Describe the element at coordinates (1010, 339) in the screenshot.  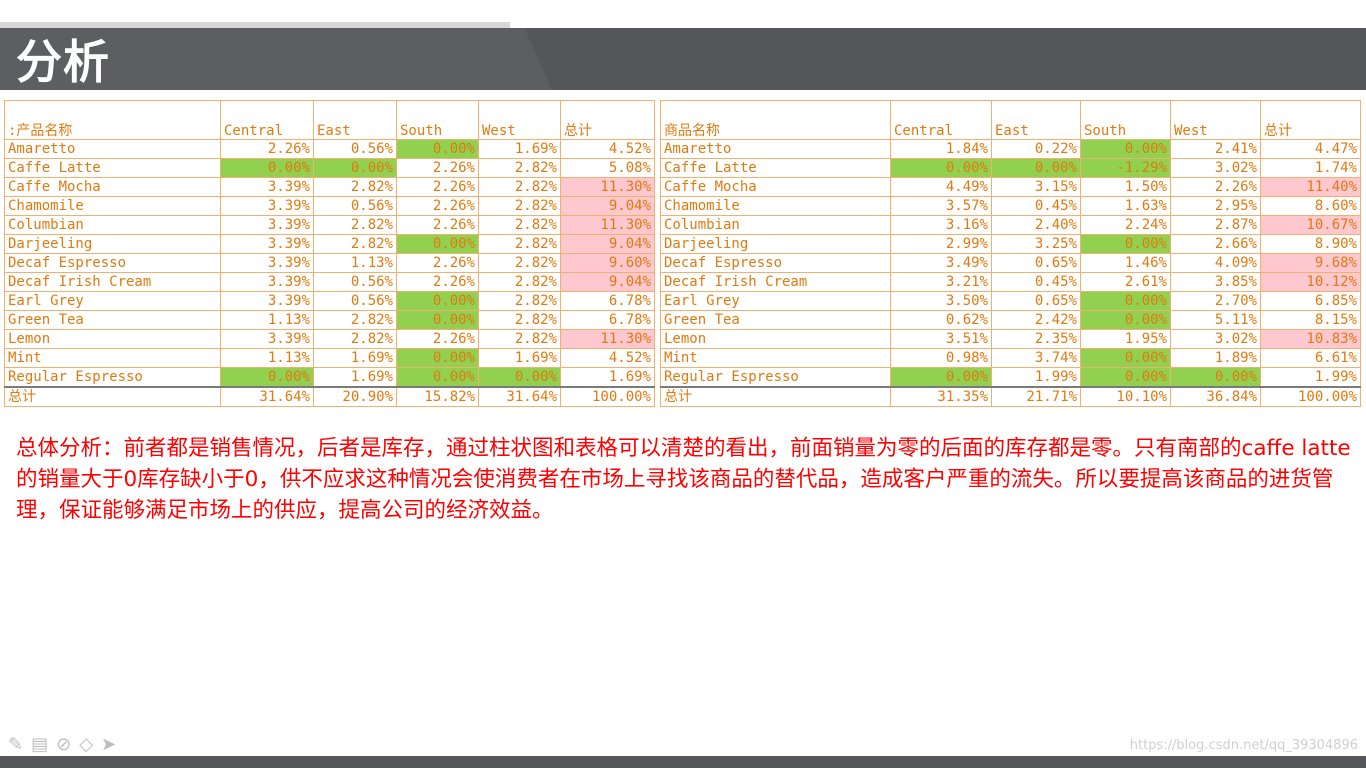
I see `table-row: Lemon 3.51% 2.35% 1.95% 3.02% 10.83%` at that location.